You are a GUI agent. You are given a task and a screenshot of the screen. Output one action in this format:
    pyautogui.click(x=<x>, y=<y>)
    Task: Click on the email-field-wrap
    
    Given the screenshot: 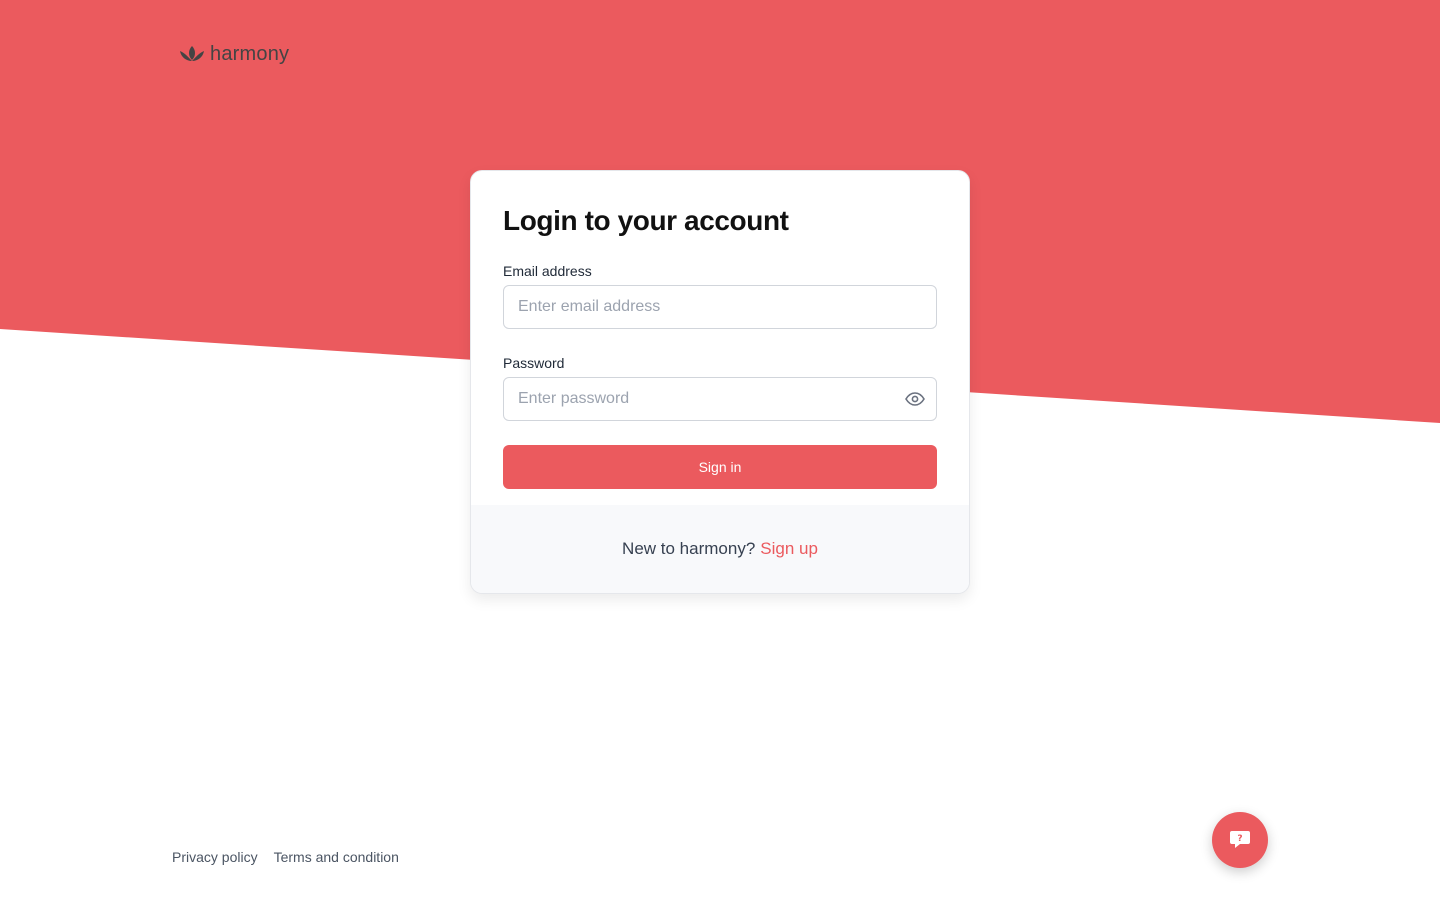 What is the action you would take?
    pyautogui.click(x=720, y=307)
    